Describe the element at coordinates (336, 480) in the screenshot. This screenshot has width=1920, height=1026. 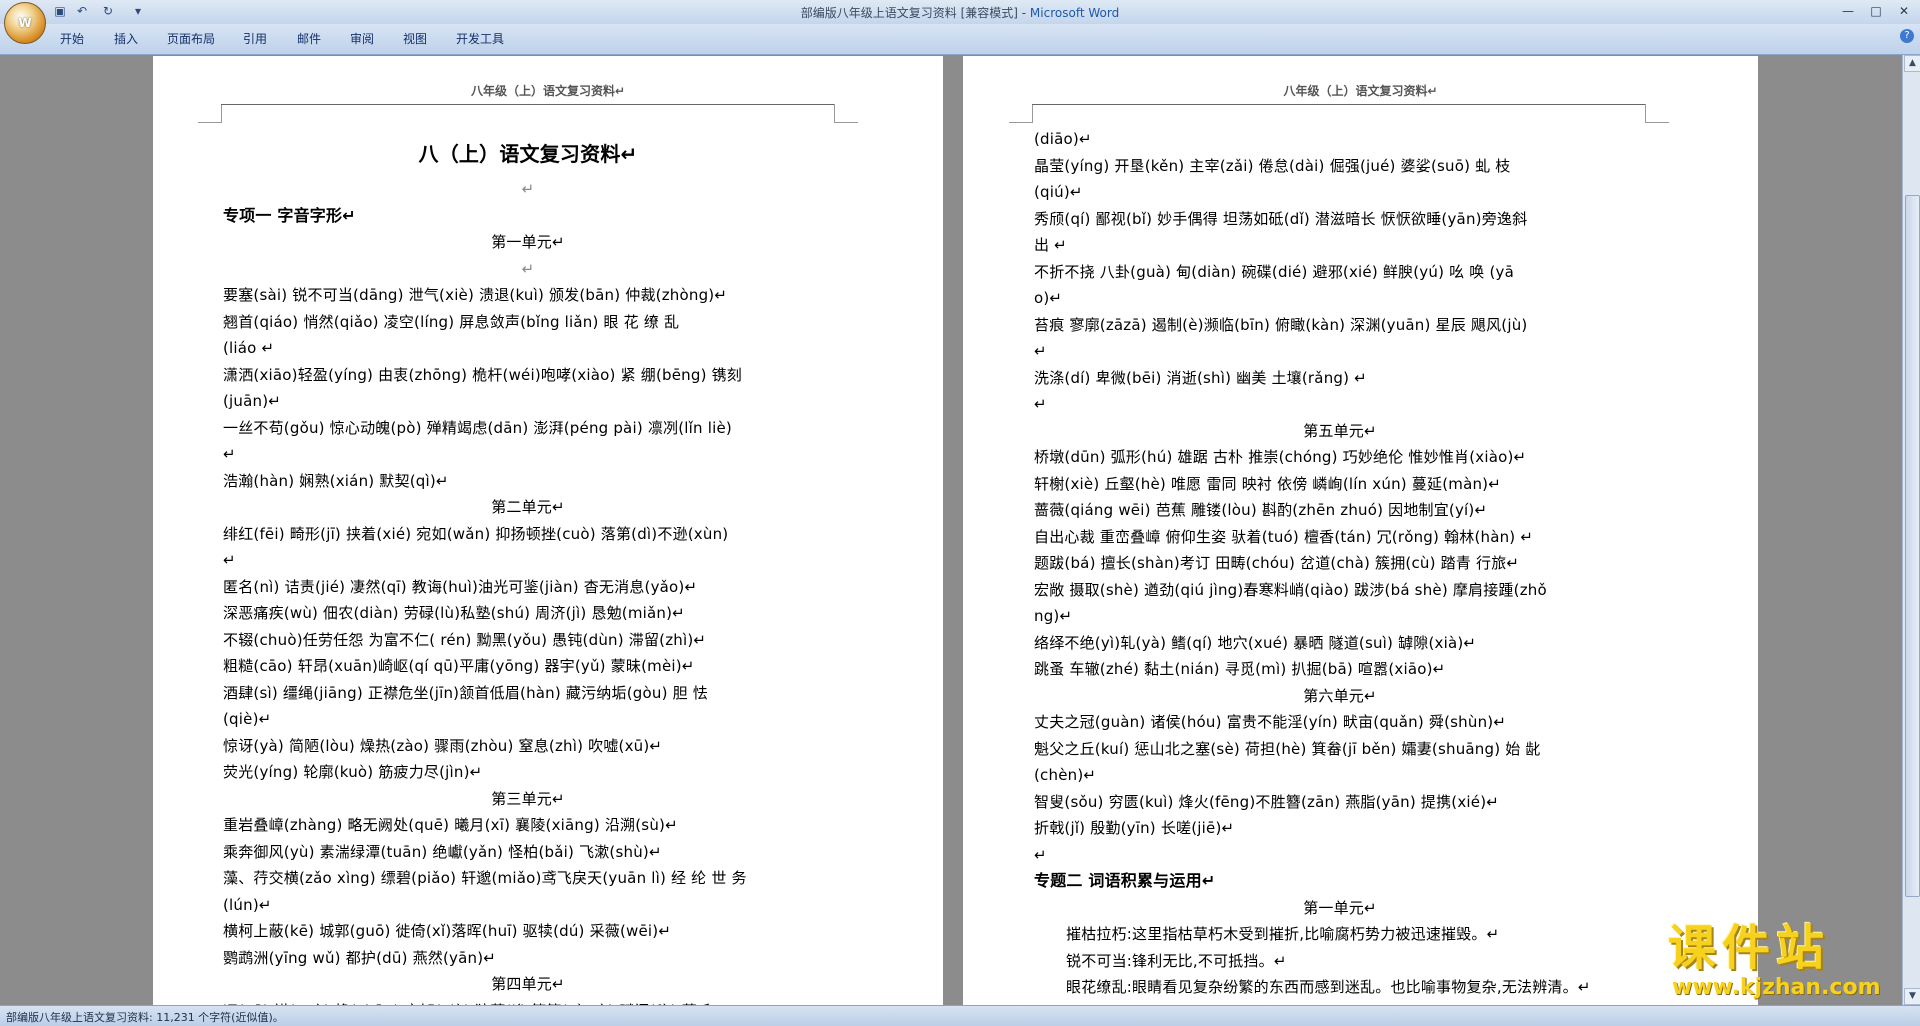
I see `text-line: 浩瀚(hàn) 娴熟(xián) 默契(qì)↵` at that location.